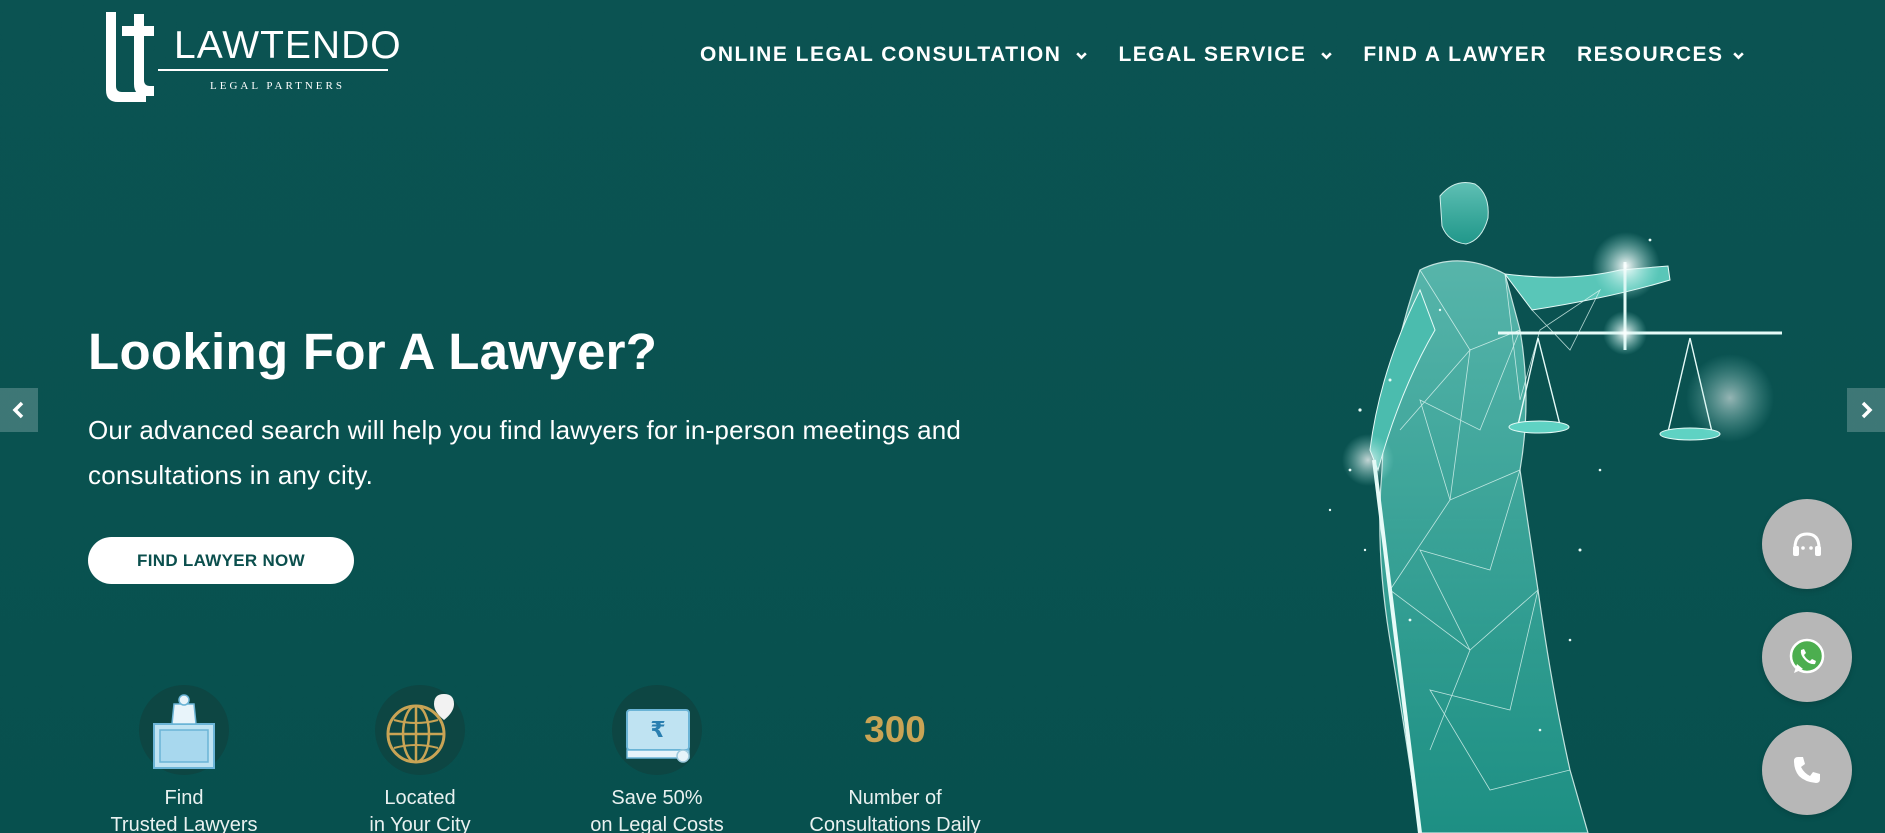 This screenshot has height=833, width=1885. Describe the element at coordinates (277, 86) in the screenshot. I see `brand-tagline: LEGAL PARTNERS` at that location.